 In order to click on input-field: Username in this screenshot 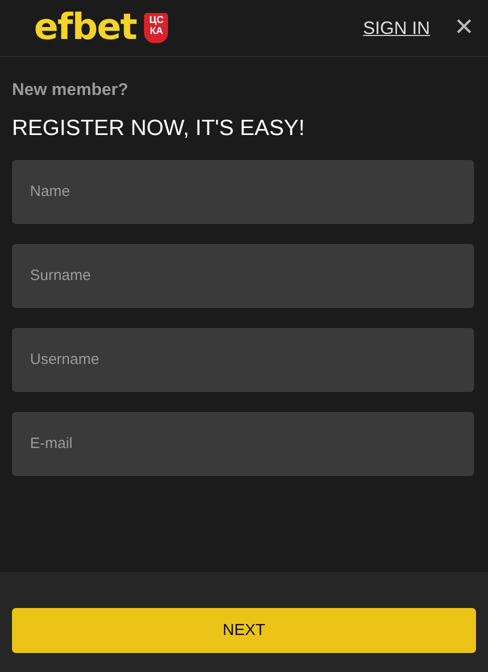, I will do `click(243, 360)`.